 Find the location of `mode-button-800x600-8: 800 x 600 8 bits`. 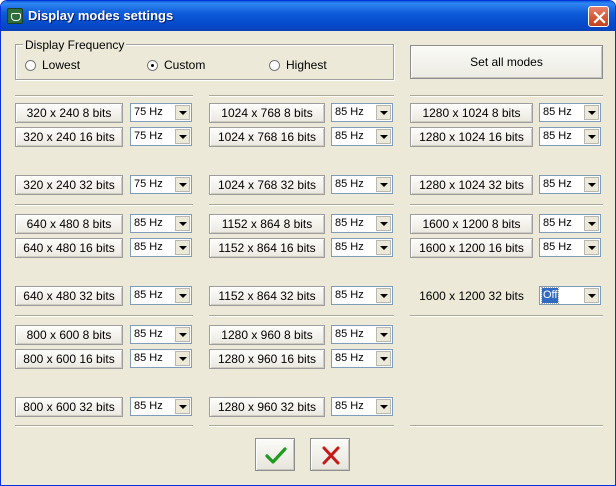

mode-button-800x600-8: 800 x 600 8 bits is located at coordinates (69, 335).